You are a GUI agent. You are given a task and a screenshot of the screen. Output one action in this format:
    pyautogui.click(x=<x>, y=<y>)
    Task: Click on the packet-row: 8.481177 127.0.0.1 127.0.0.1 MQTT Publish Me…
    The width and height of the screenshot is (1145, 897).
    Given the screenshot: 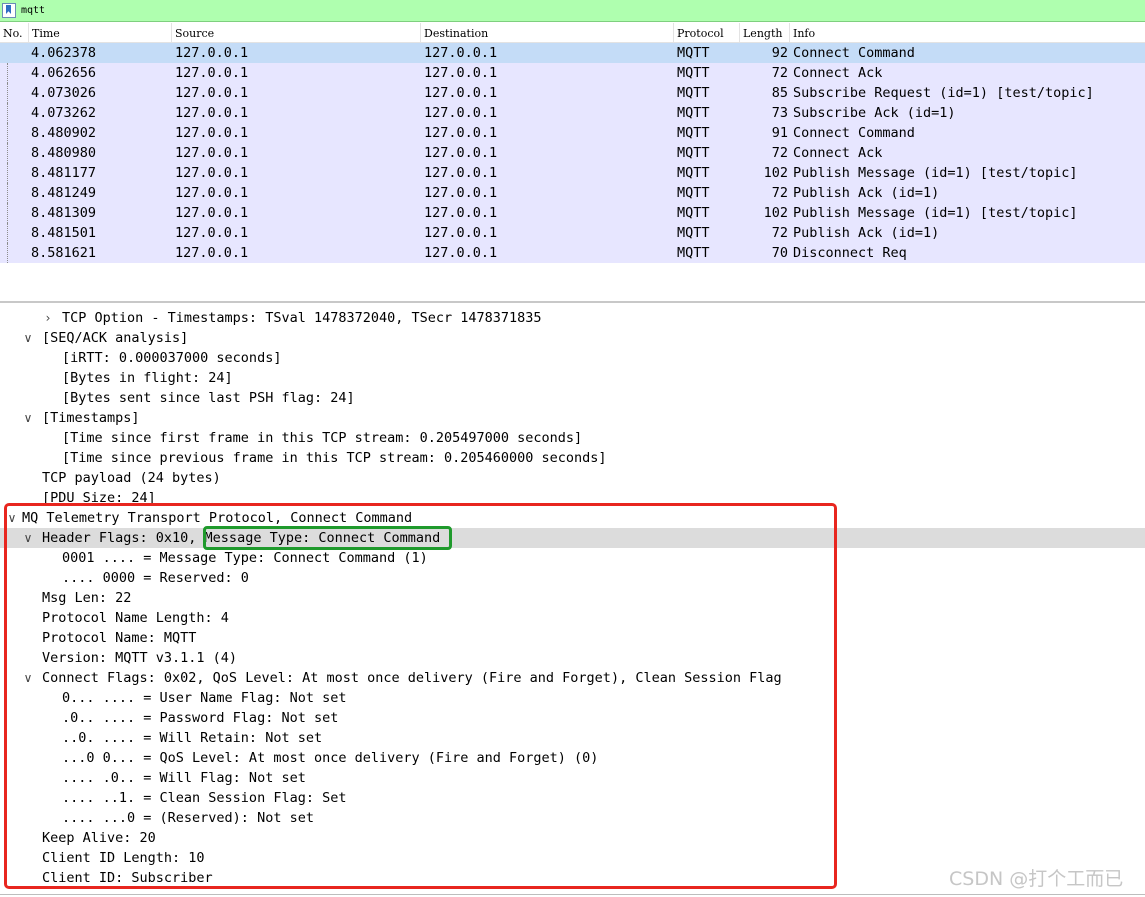 What is the action you would take?
    pyautogui.click(x=572, y=173)
    